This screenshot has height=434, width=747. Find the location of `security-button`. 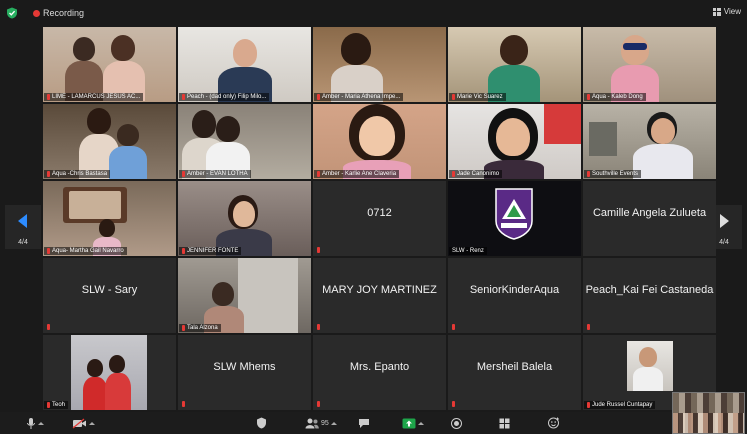

security-button is located at coordinates (261, 423).